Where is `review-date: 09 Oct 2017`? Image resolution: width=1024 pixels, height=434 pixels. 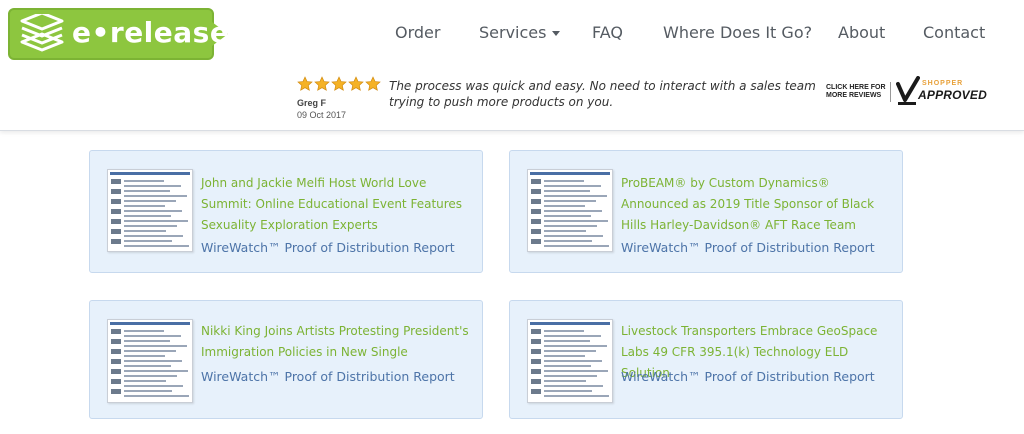 review-date: 09 Oct 2017 is located at coordinates (322, 115).